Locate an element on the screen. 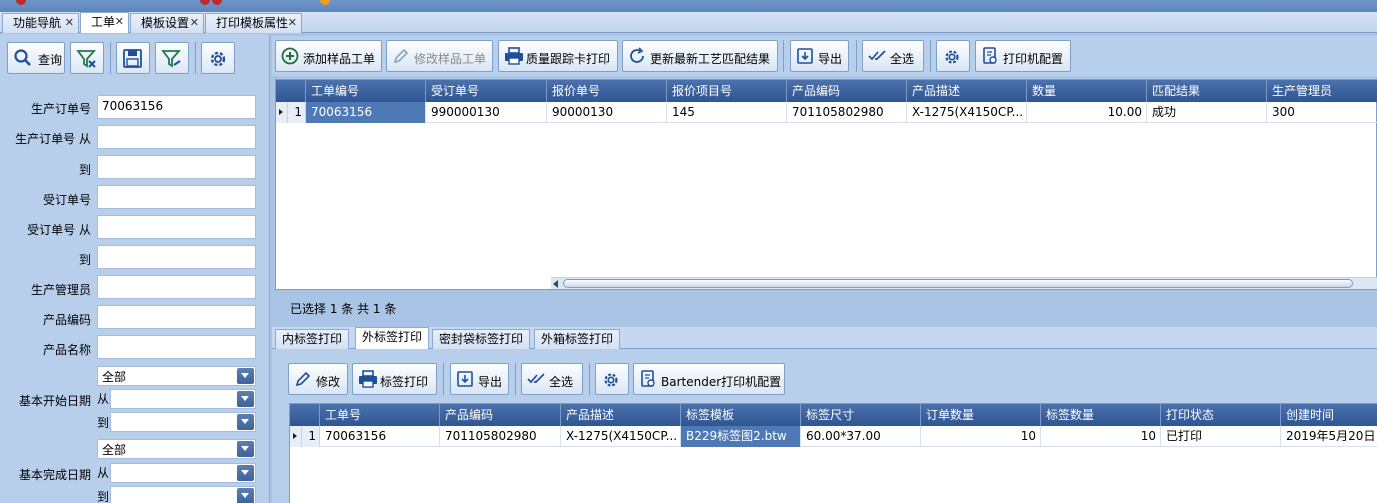  label-tab-bar: 内标签打印 外标签打印 密封袋标签打印 外箱标签打印 is located at coordinates (824, 338).